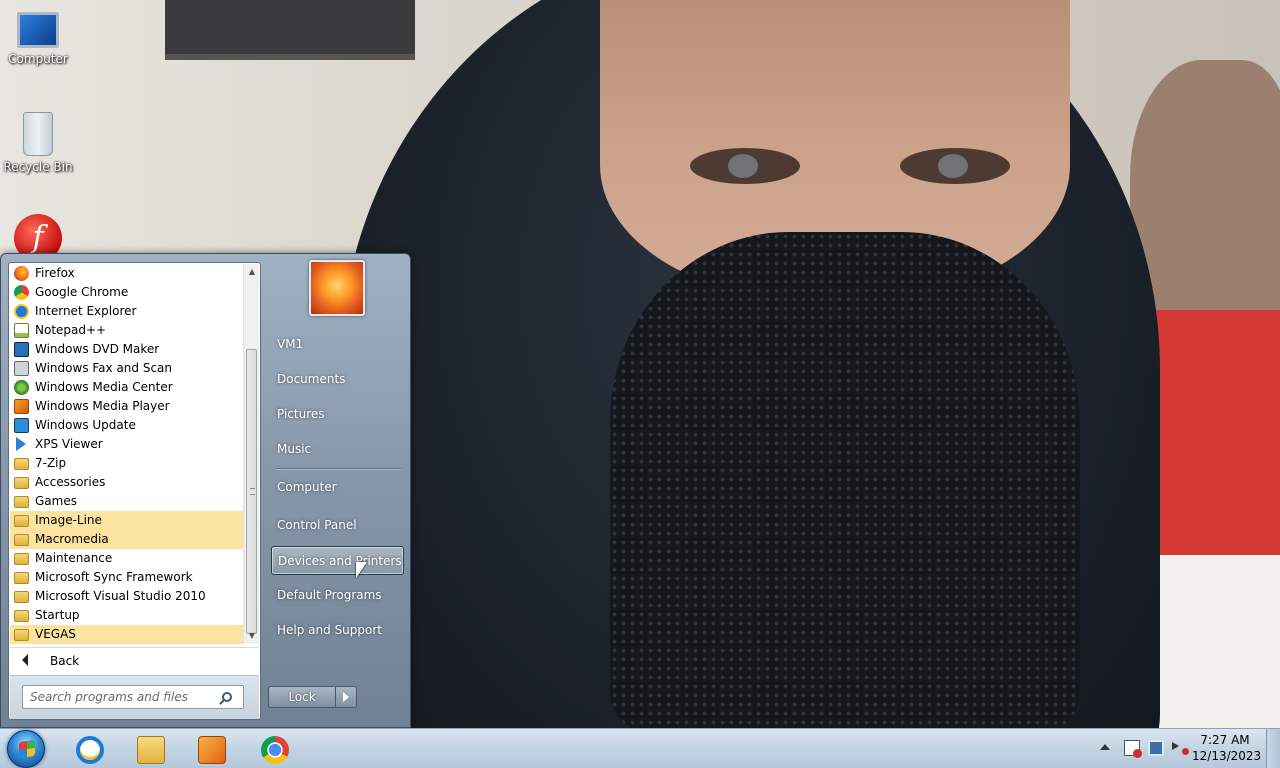  What do you see at coordinates (227, 697) in the screenshot?
I see `search-icon` at bounding box center [227, 697].